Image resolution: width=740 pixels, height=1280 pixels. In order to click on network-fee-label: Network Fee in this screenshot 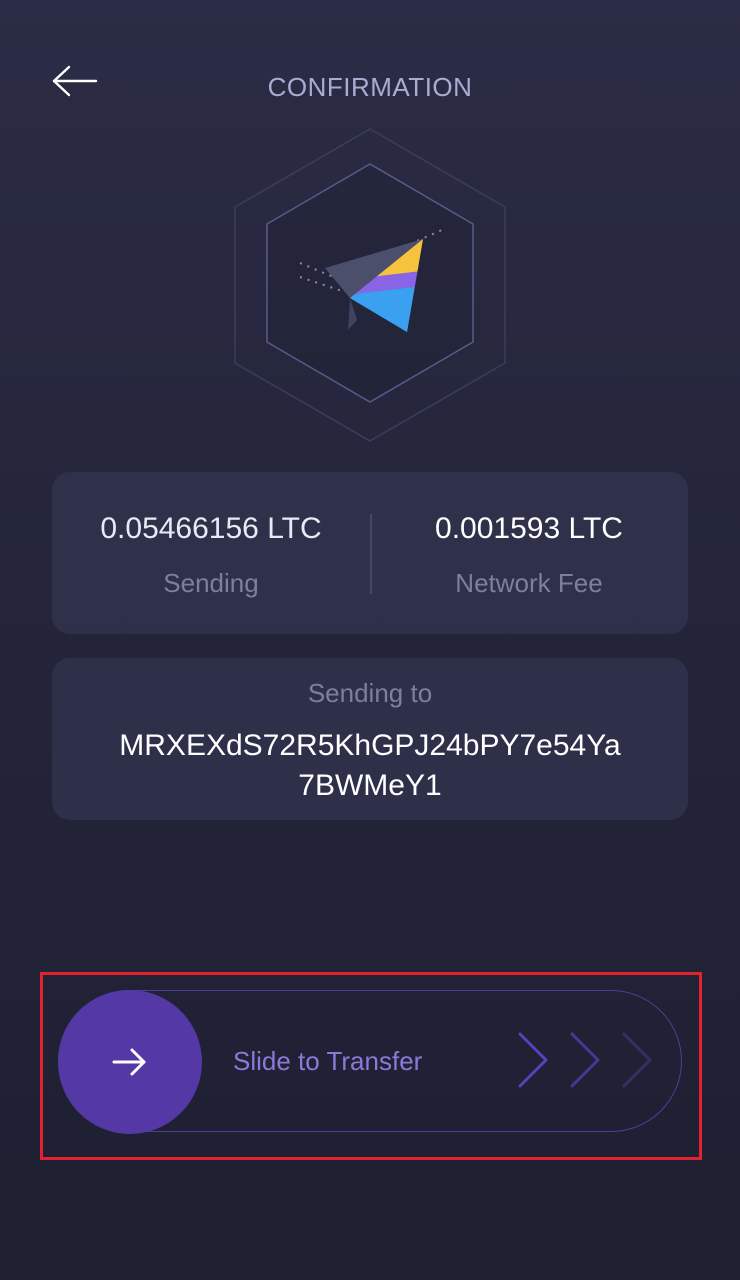, I will do `click(529, 583)`.